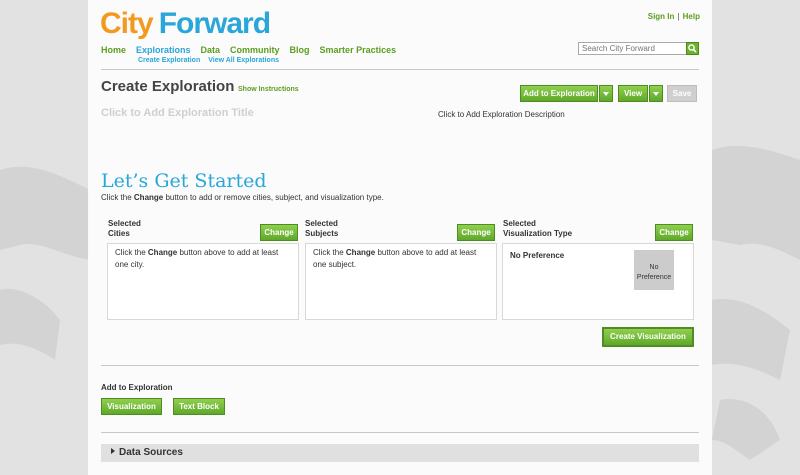 The height and width of the screenshot is (475, 800). I want to click on search-button, so click(692, 48).